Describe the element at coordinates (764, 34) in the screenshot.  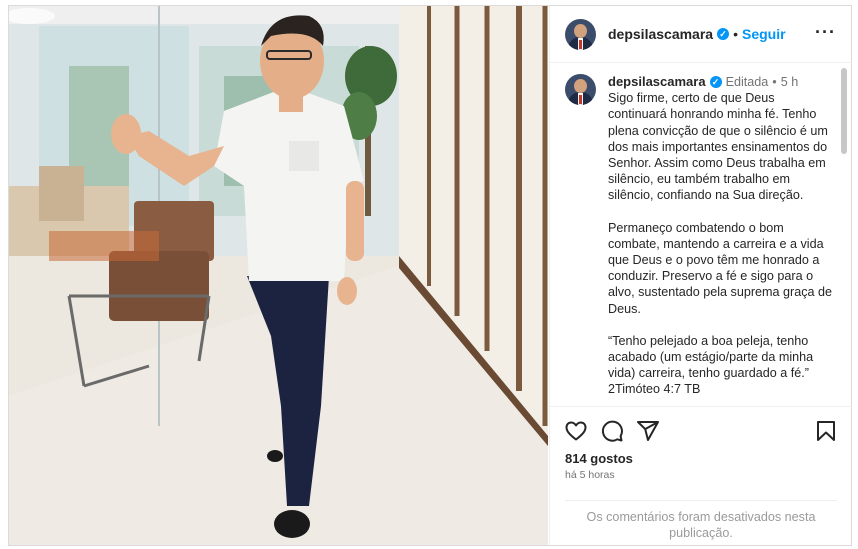
I see `follow-button: Seguir` at that location.